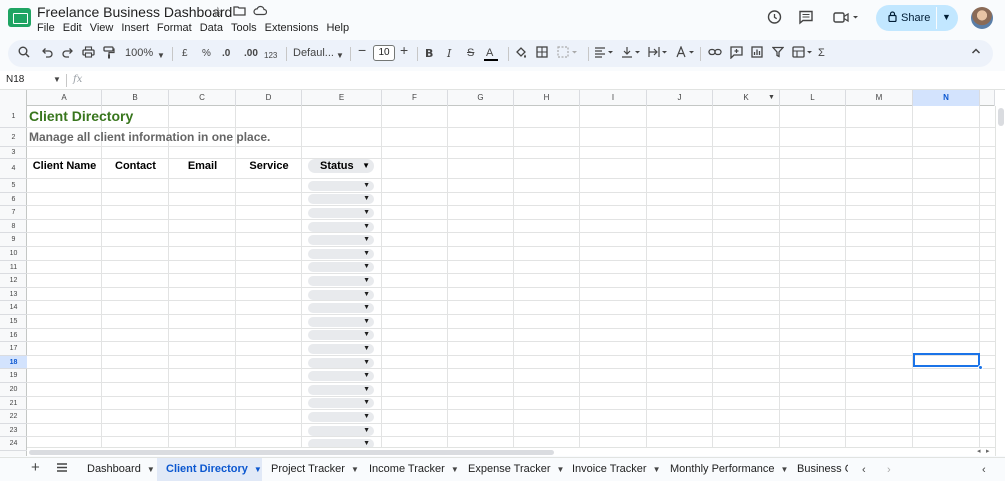 The image size is (1005, 481). What do you see at coordinates (13, 268) in the screenshot?
I see `row-header-11: 11` at bounding box center [13, 268].